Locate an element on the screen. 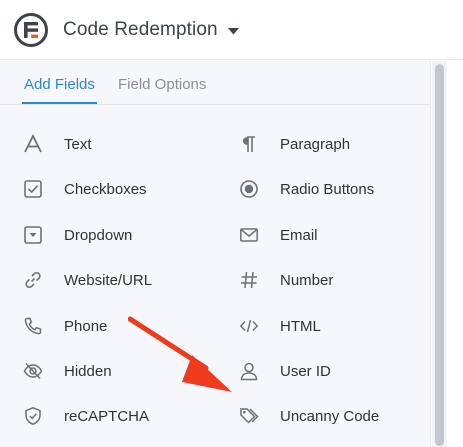 The height and width of the screenshot is (447, 463). field-label: Dropdown is located at coordinates (98, 235).